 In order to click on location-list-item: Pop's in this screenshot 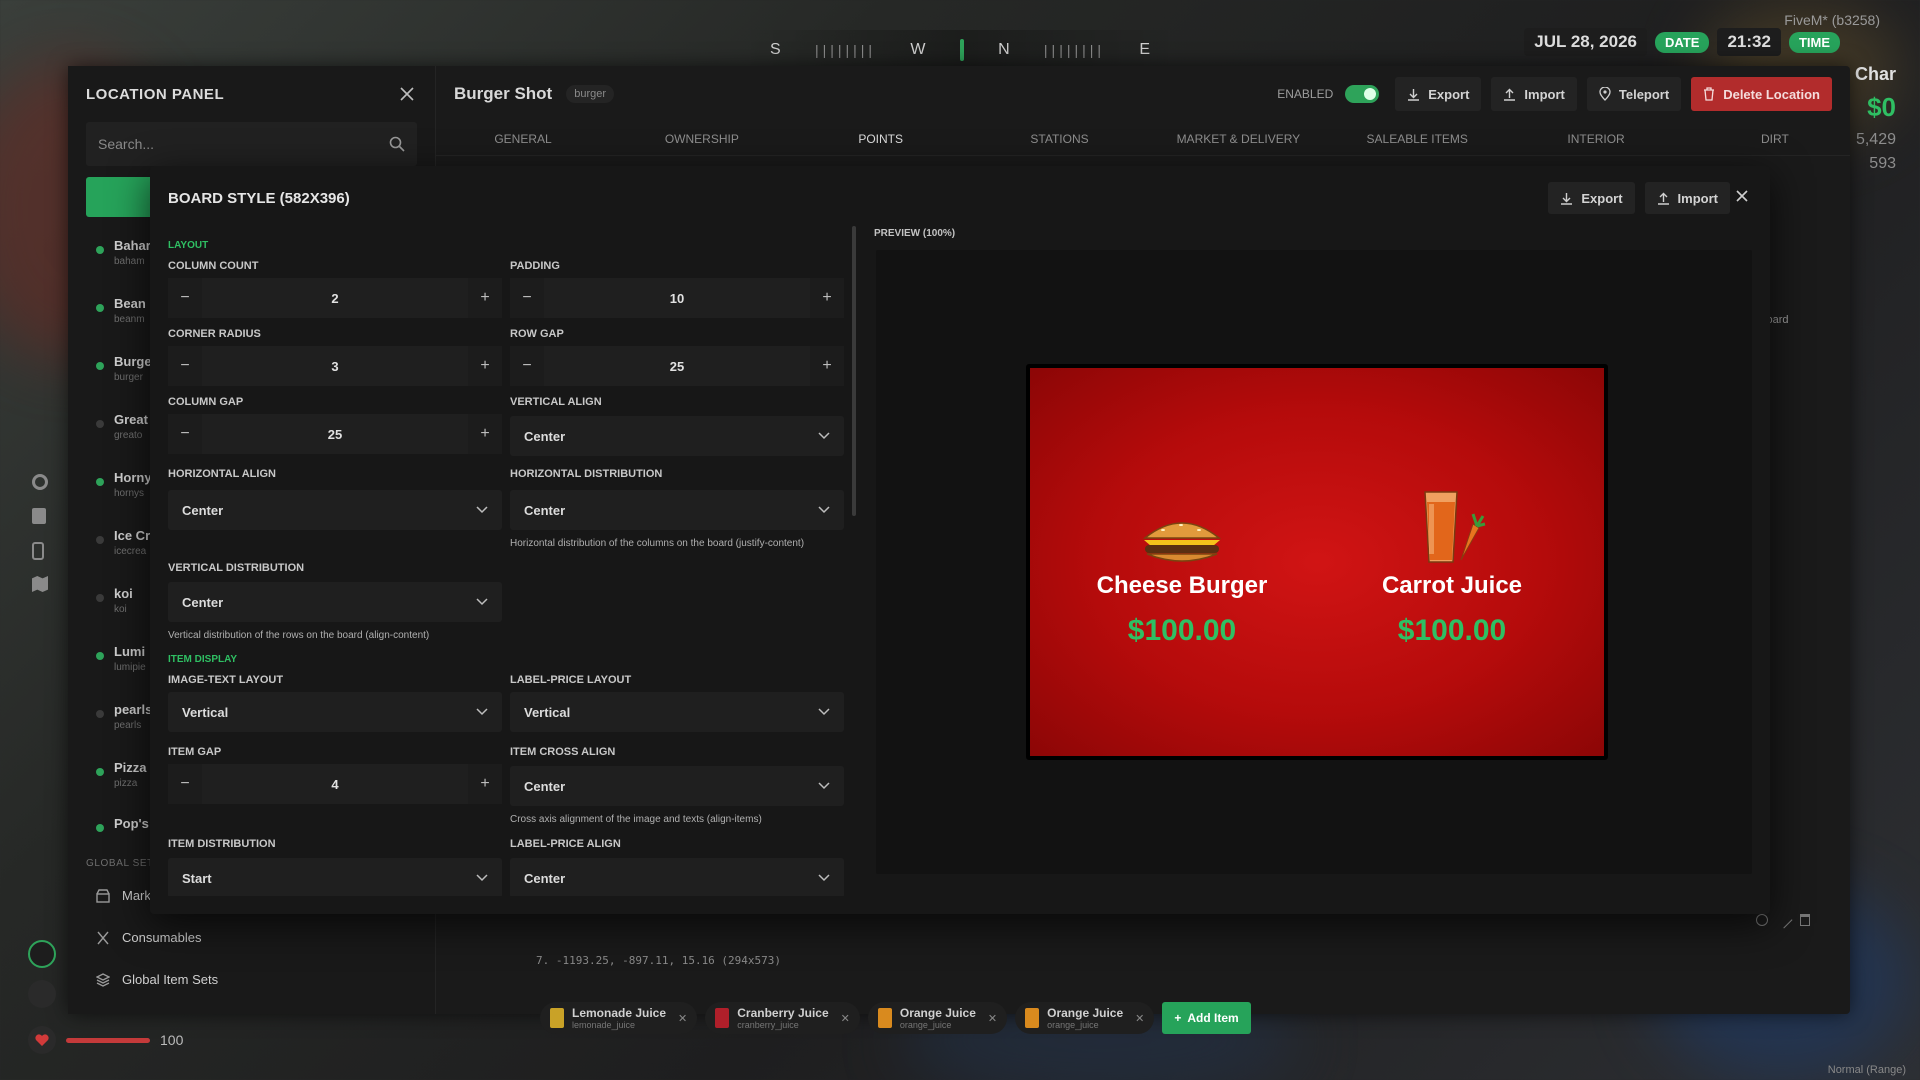, I will do `click(122, 825)`.